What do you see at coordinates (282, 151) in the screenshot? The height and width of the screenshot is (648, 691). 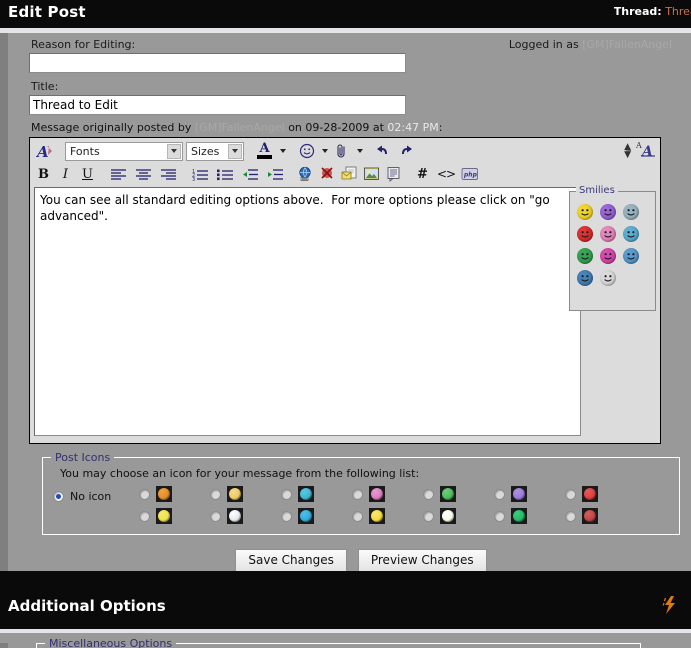 I see `font-color-dropdown-arrow` at bounding box center [282, 151].